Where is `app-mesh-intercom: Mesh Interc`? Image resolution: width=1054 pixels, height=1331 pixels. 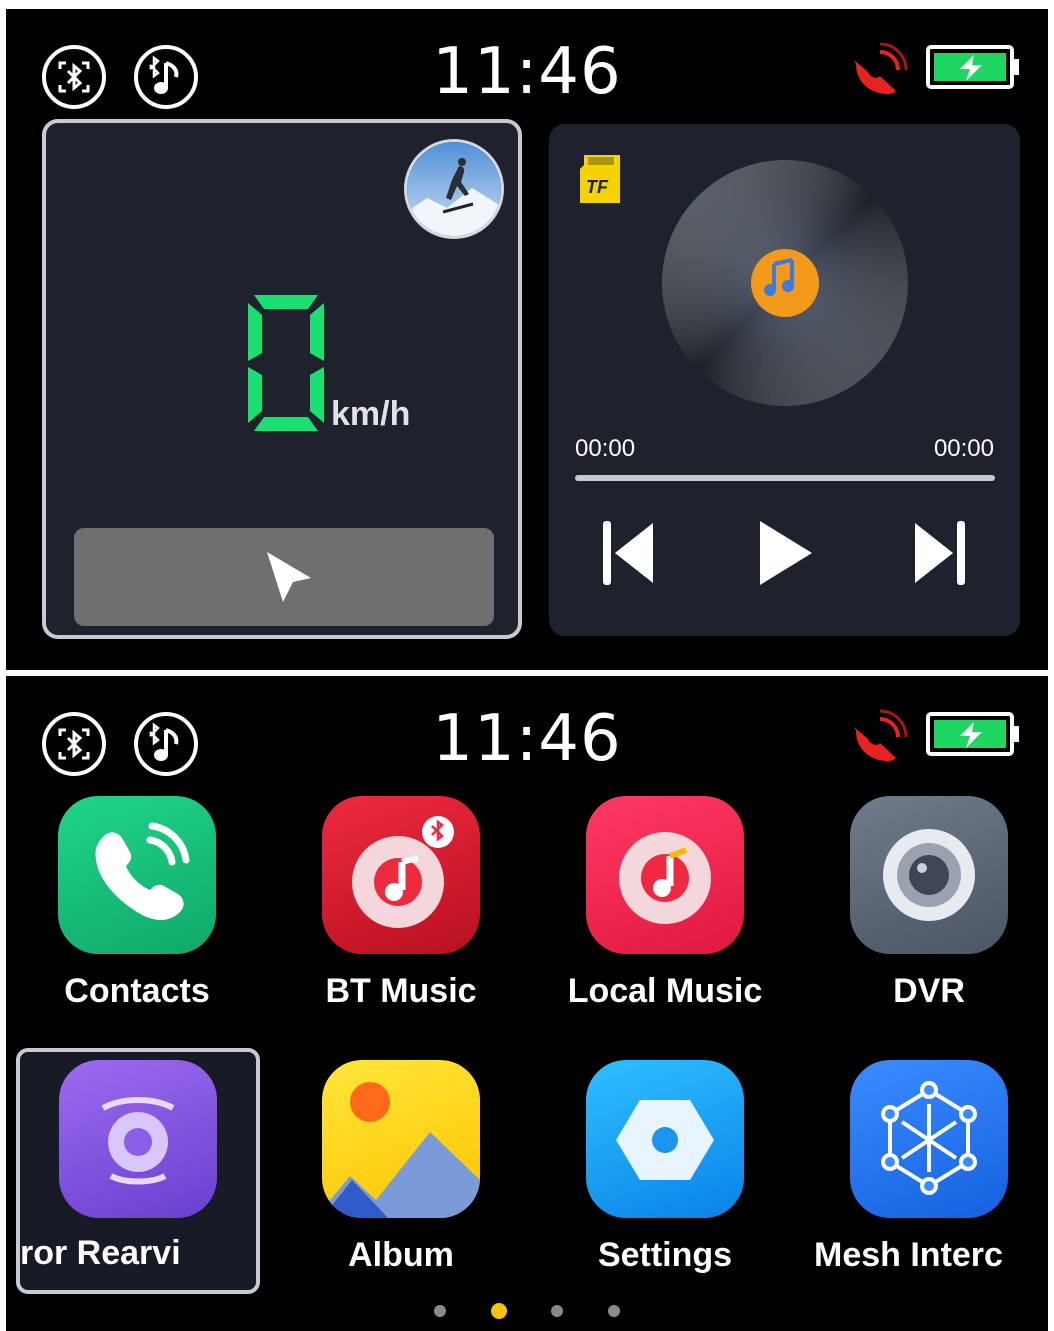 app-mesh-intercom: Mesh Interc is located at coordinates (926, 1185).